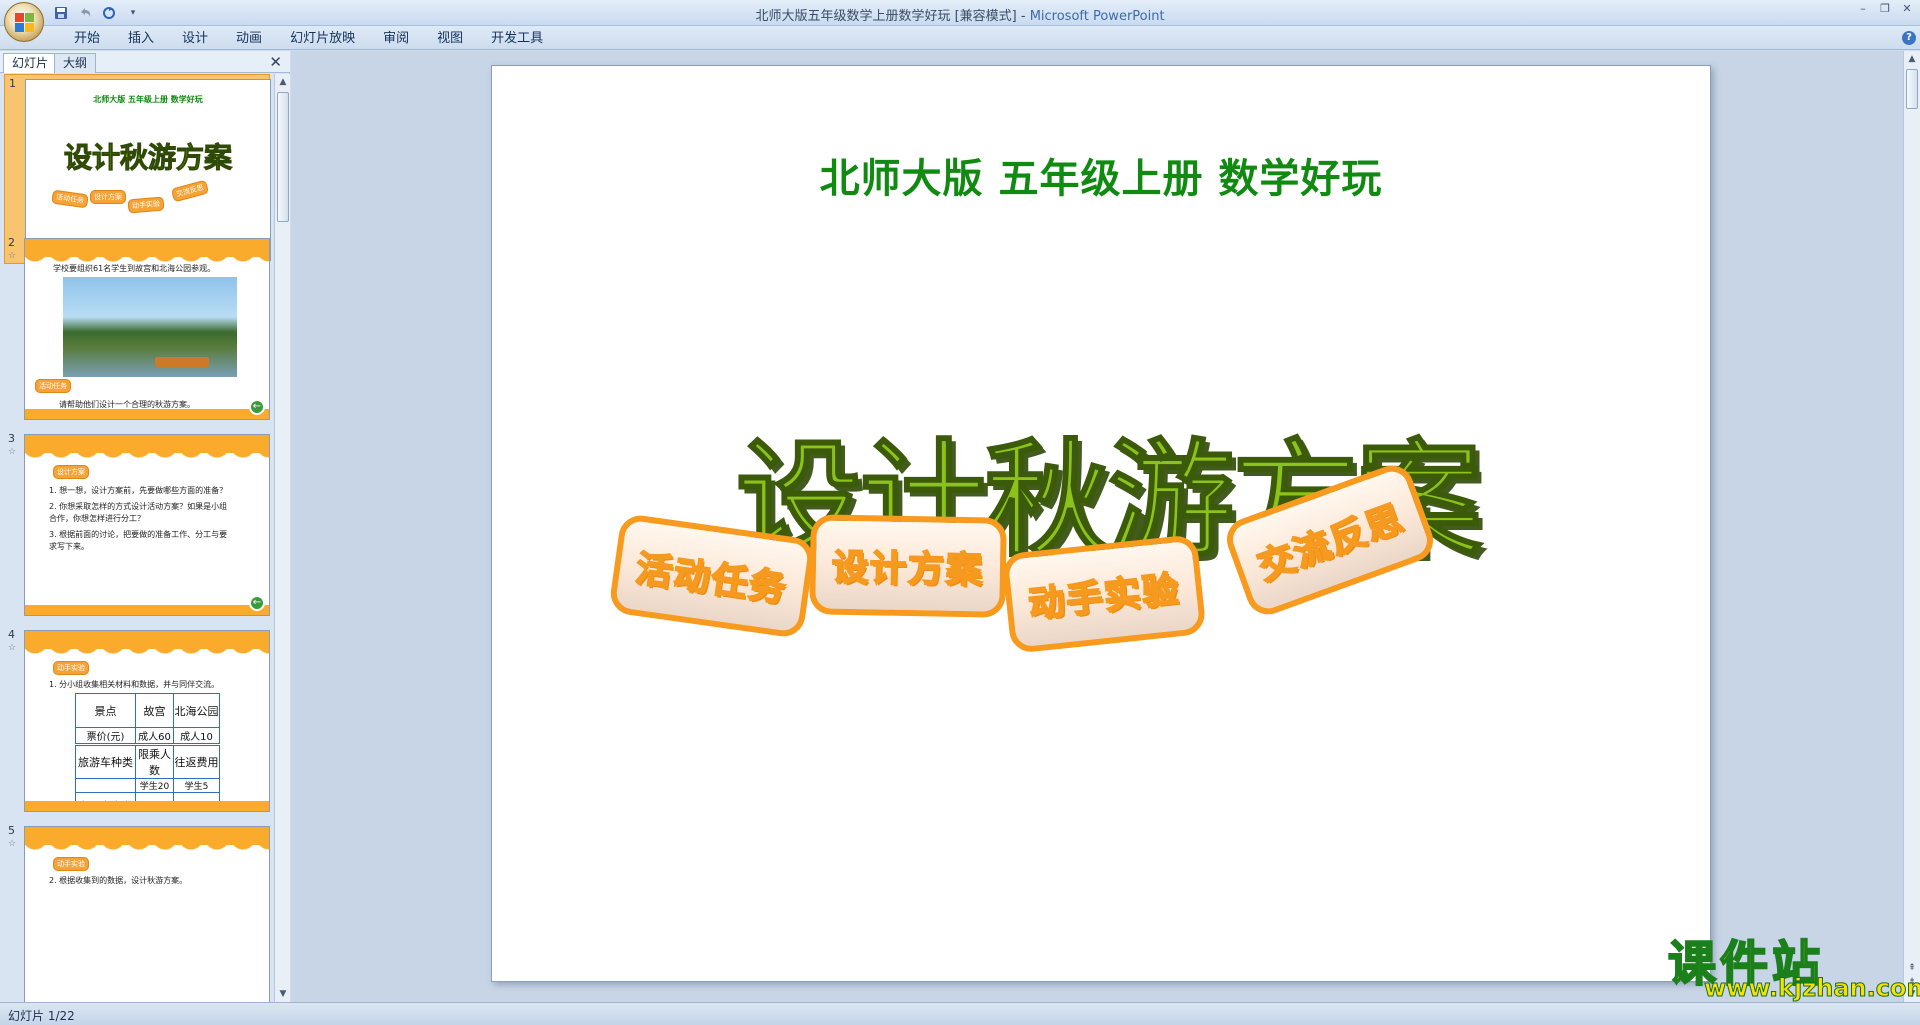  I want to click on thumb3-tag: 设计方案, so click(71, 472).